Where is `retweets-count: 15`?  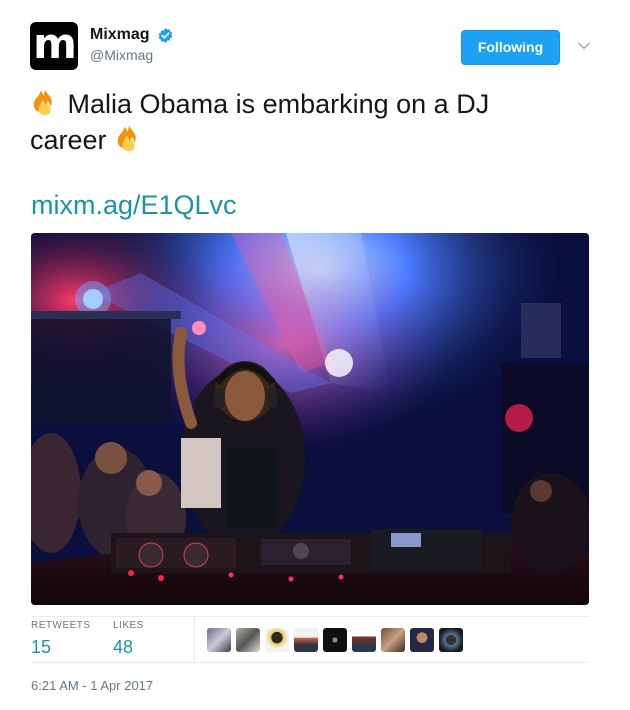
retweets-count: 15 is located at coordinates (41, 647).